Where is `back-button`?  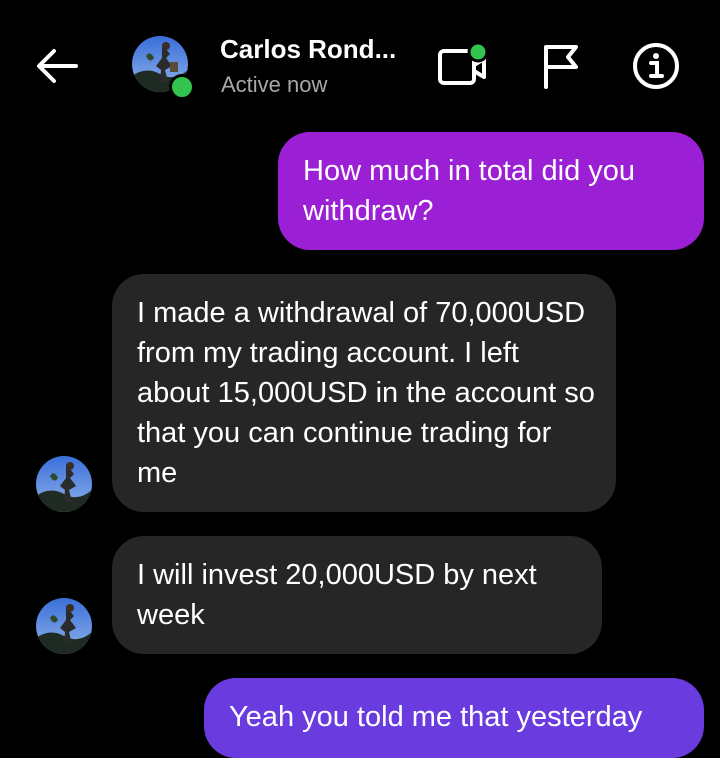
back-button is located at coordinates (56, 66).